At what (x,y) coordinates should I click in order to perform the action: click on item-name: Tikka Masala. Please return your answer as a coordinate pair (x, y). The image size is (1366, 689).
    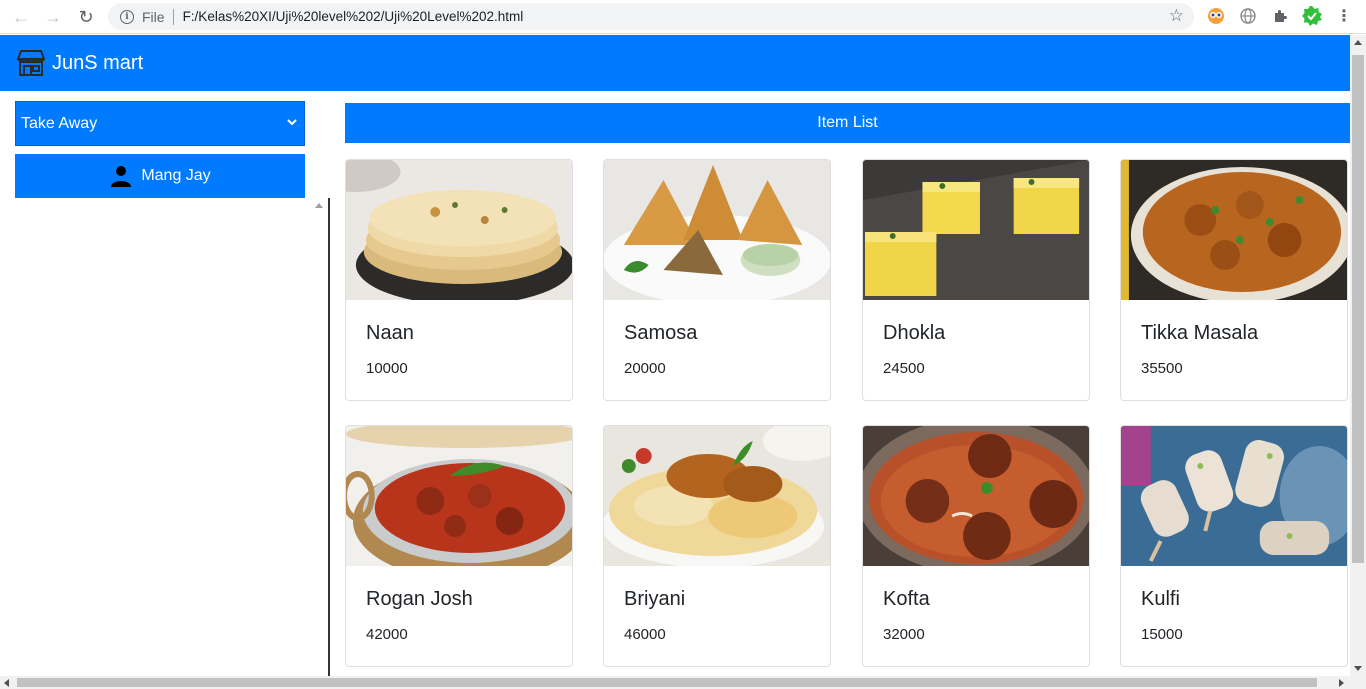
    Looking at the image, I should click on (1200, 333).